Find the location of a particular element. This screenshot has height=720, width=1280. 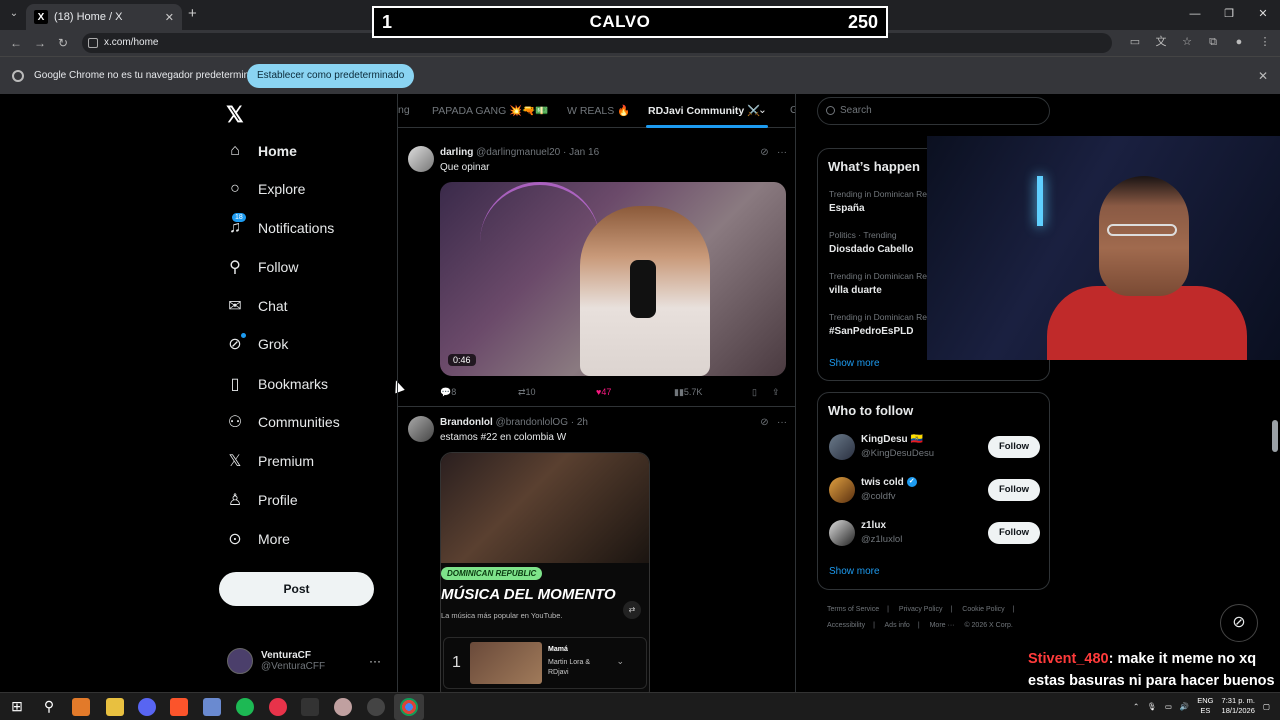

discord-icon is located at coordinates (147, 707).